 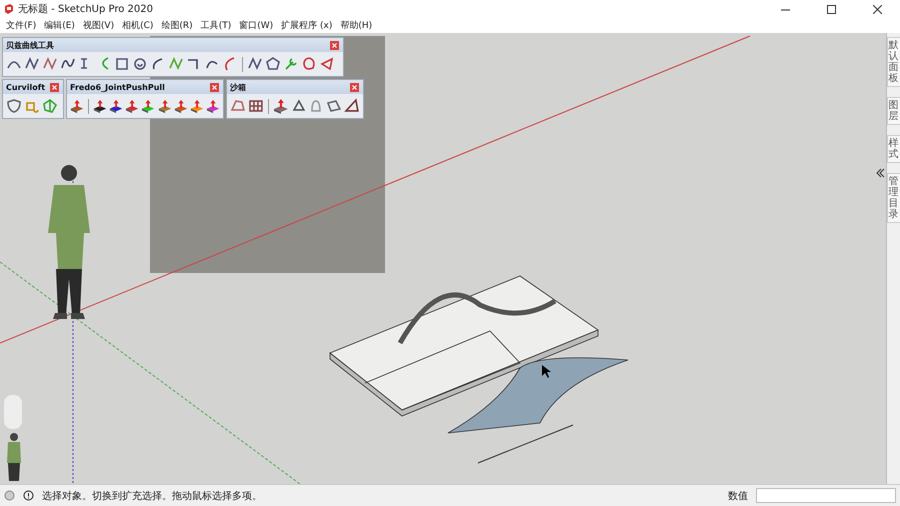 What do you see at coordinates (356, 25) in the screenshot?
I see `menu-item: 帮助(H)` at bounding box center [356, 25].